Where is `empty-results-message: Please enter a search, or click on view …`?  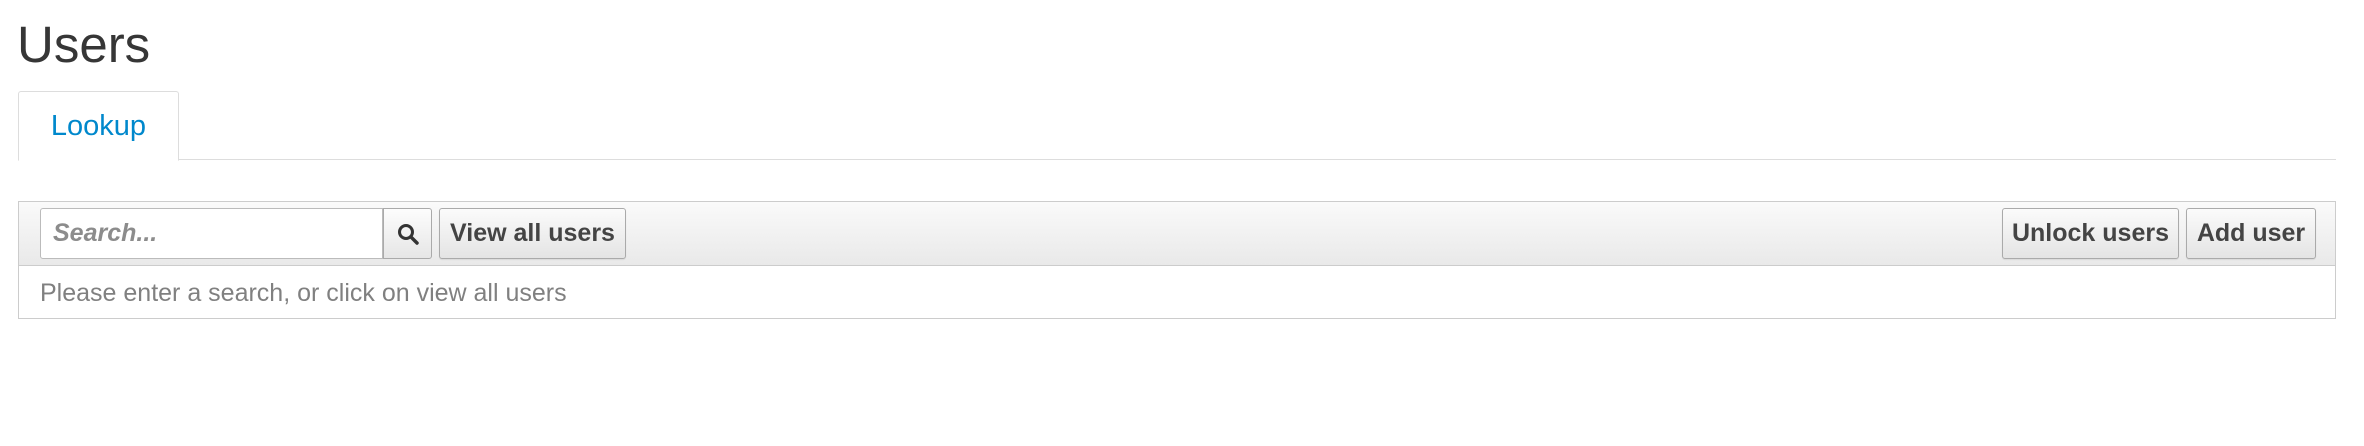 empty-results-message: Please enter a search, or click on view … is located at coordinates (303, 293).